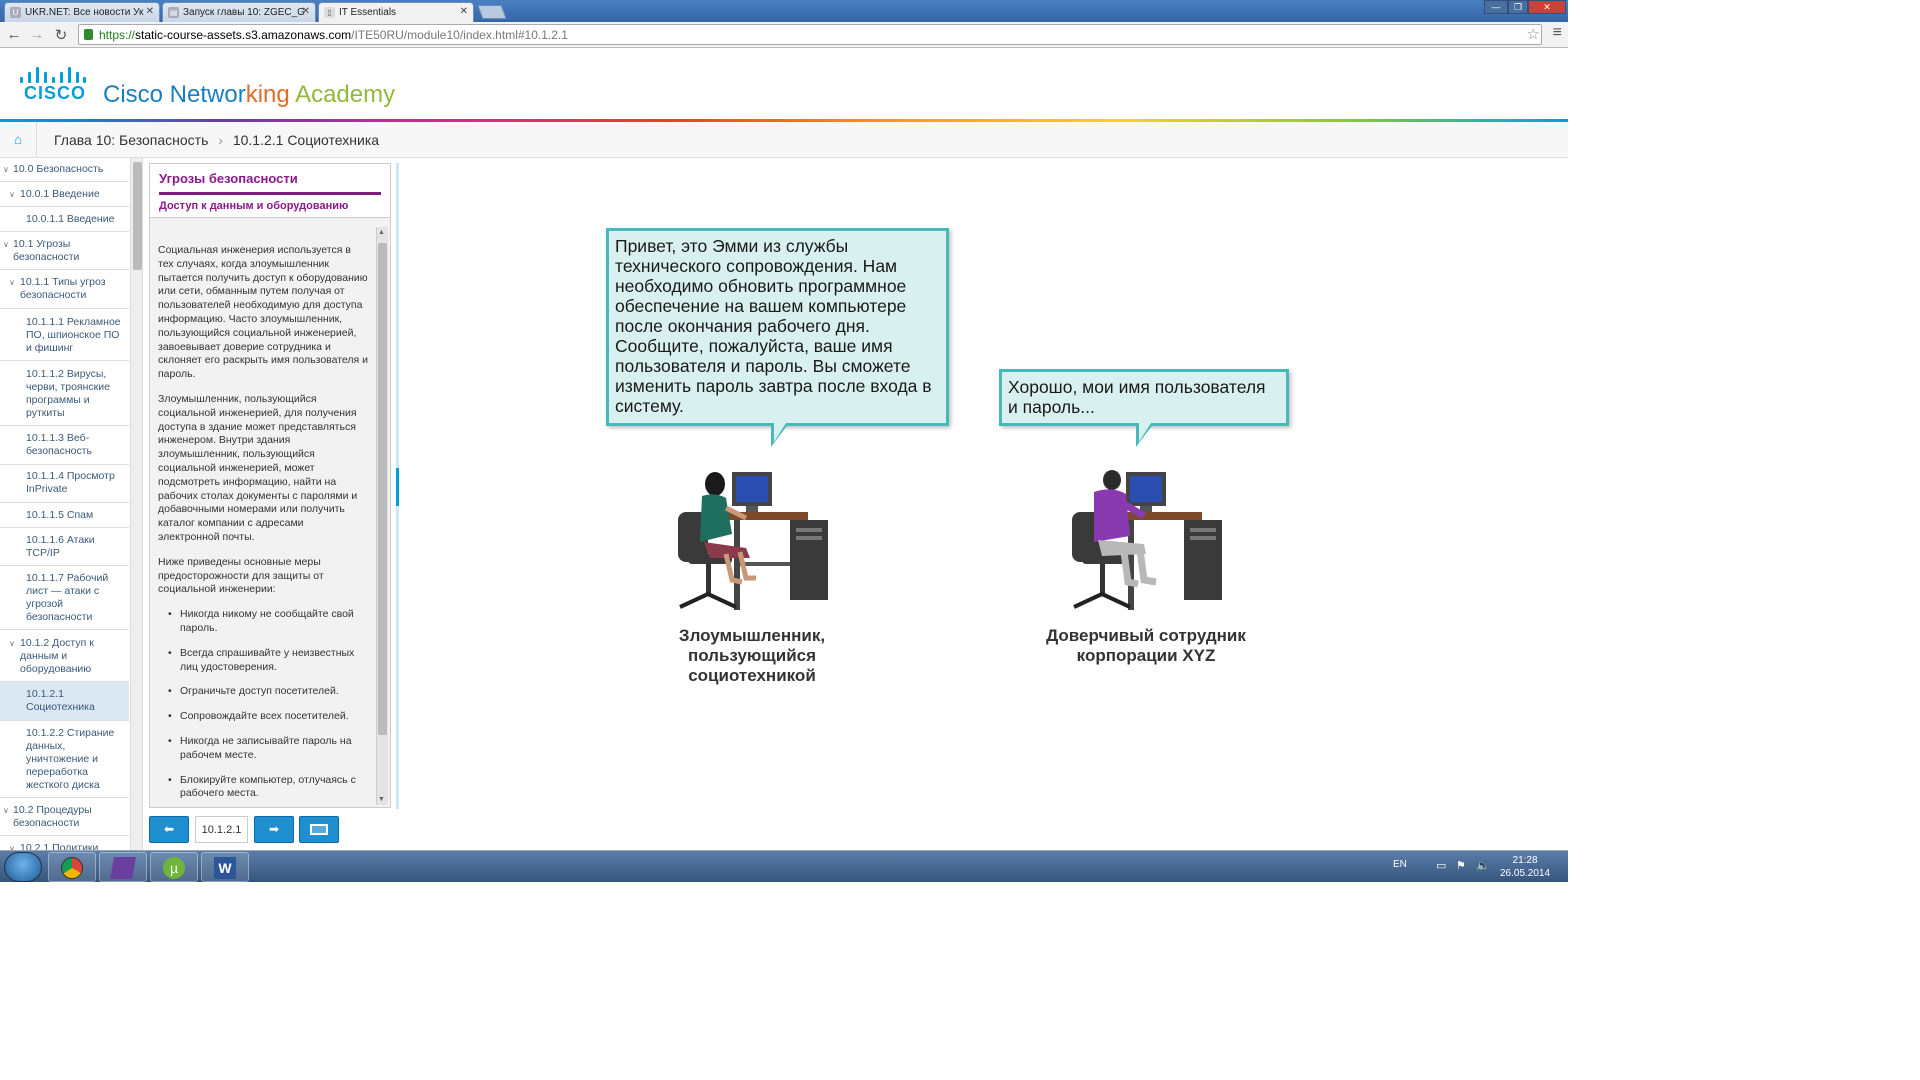 This screenshot has width=1920, height=1080. What do you see at coordinates (1525, 860) in the screenshot?
I see `clock-time: 21:28` at bounding box center [1525, 860].